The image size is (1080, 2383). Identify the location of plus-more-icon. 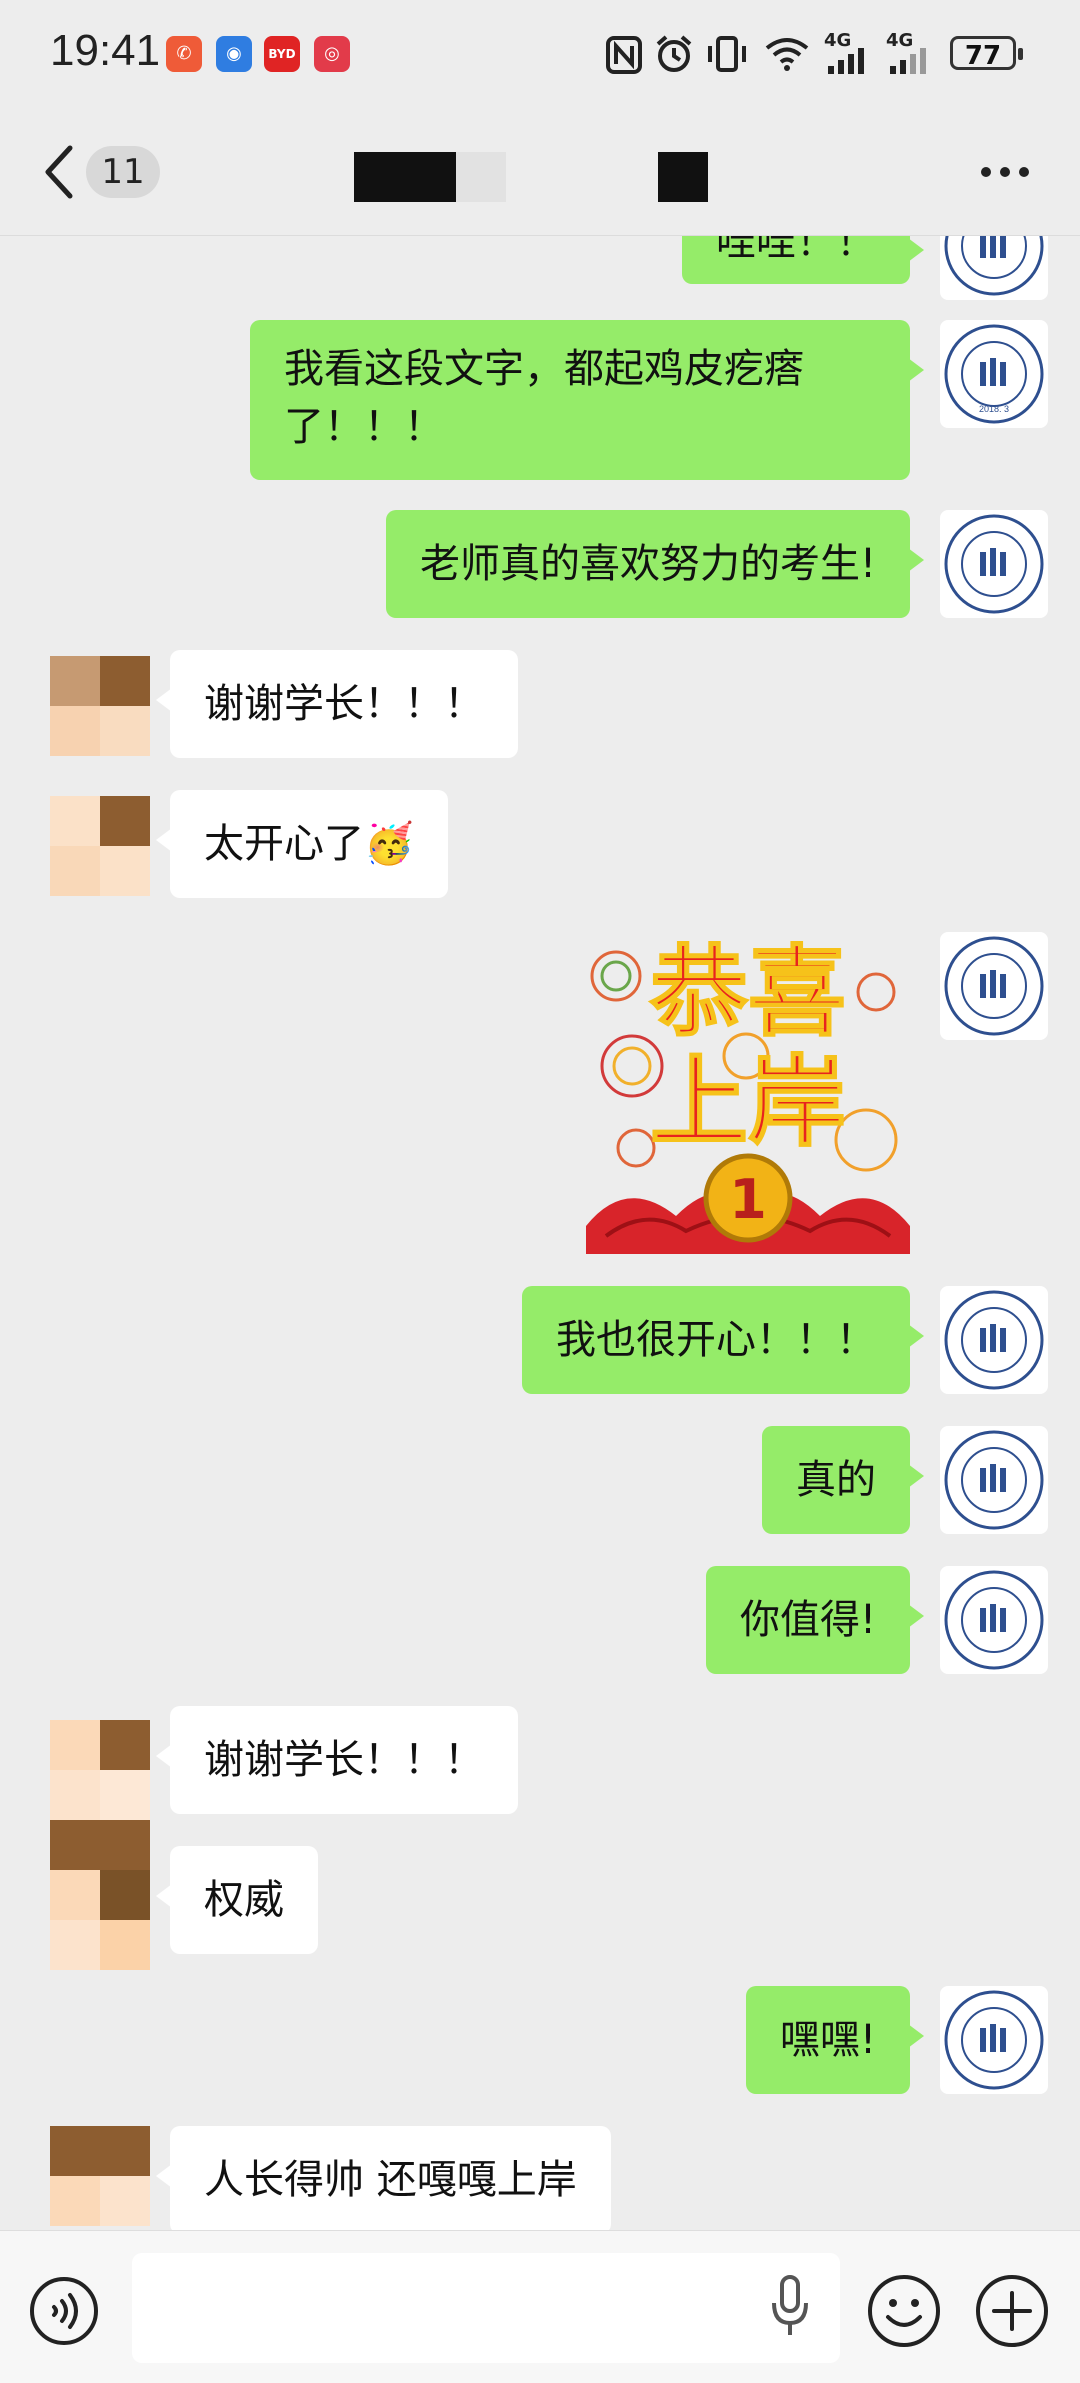
(1012, 2311).